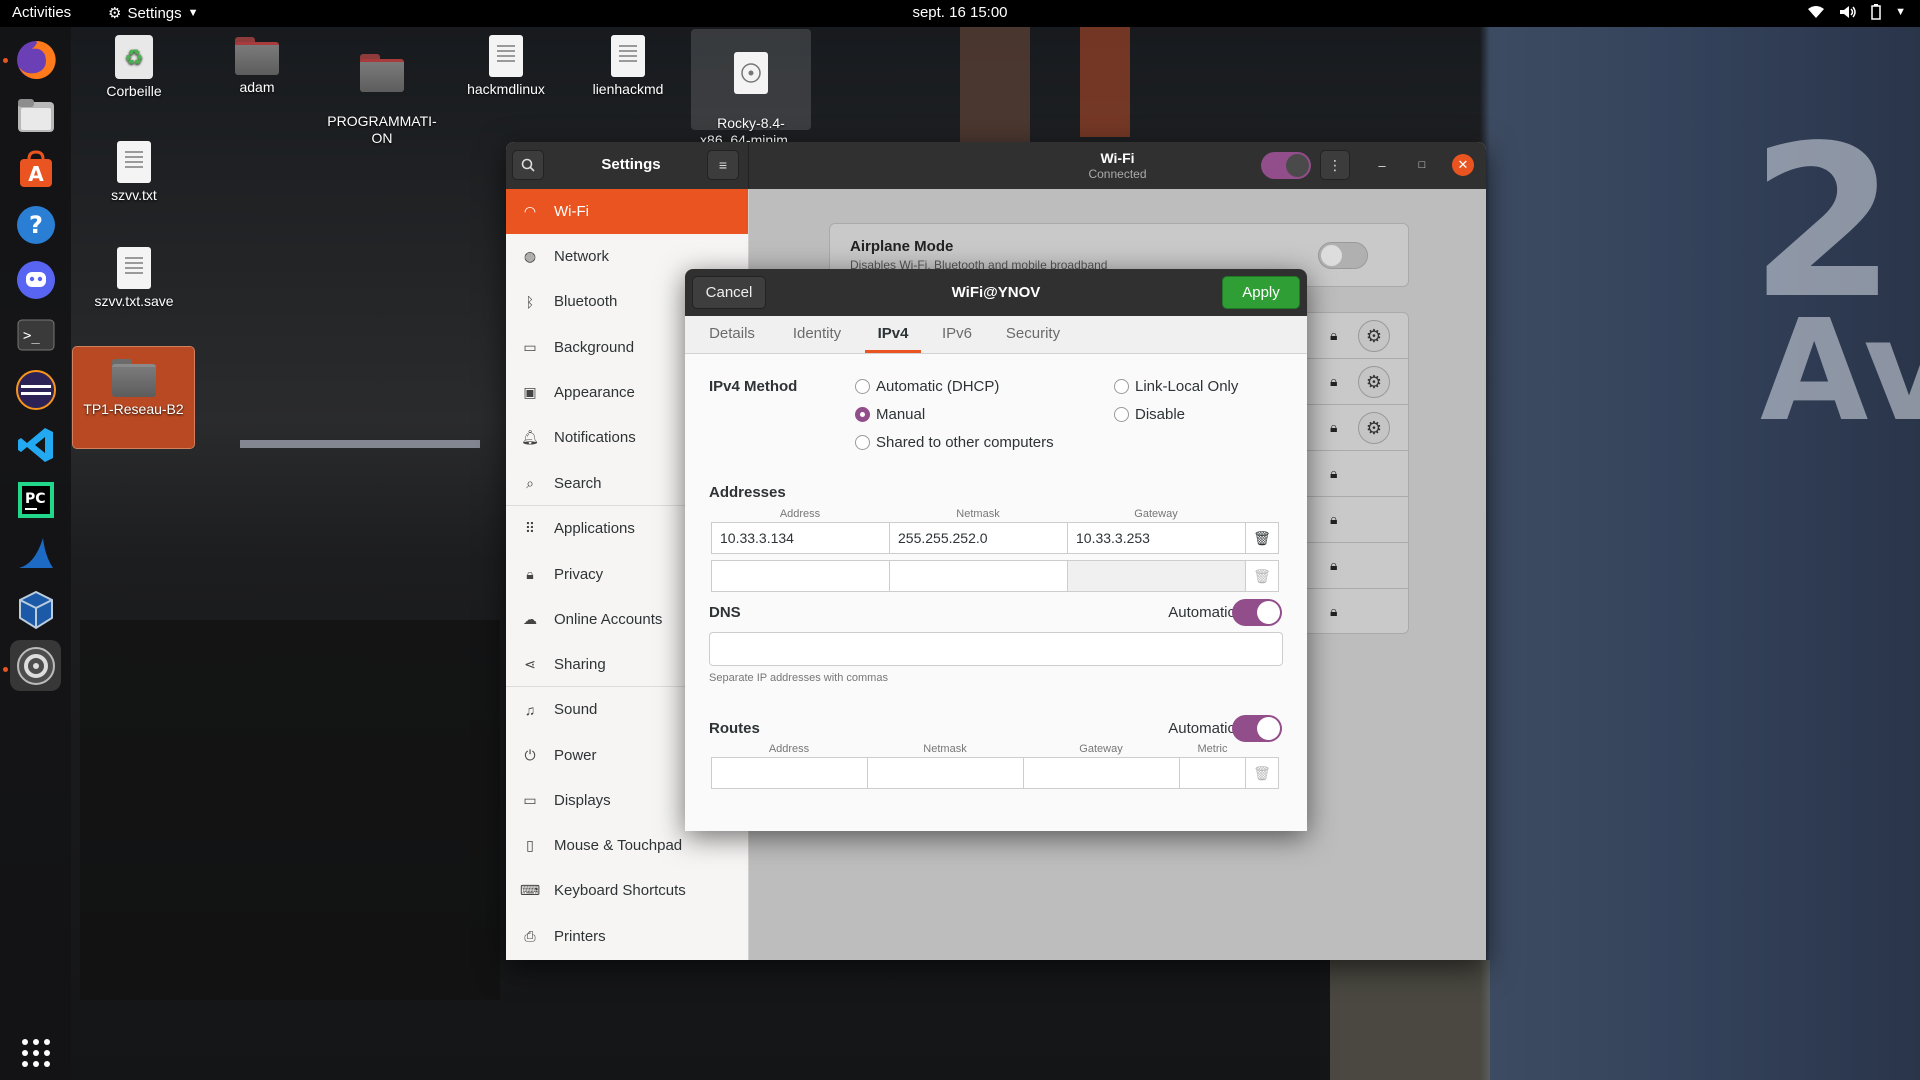 This screenshot has height=1080, width=1920. I want to click on settings-gear-icon, so click(35, 665).